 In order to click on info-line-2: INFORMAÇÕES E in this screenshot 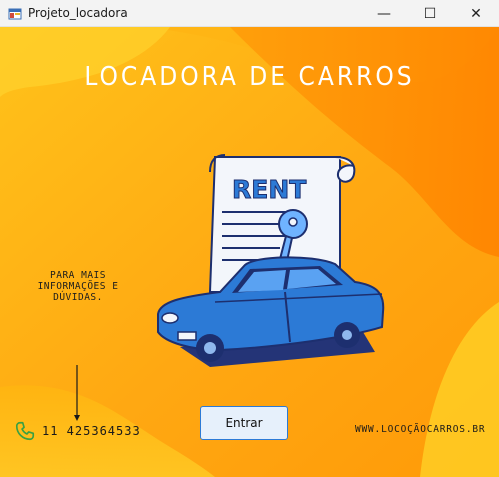, I will do `click(78, 286)`.